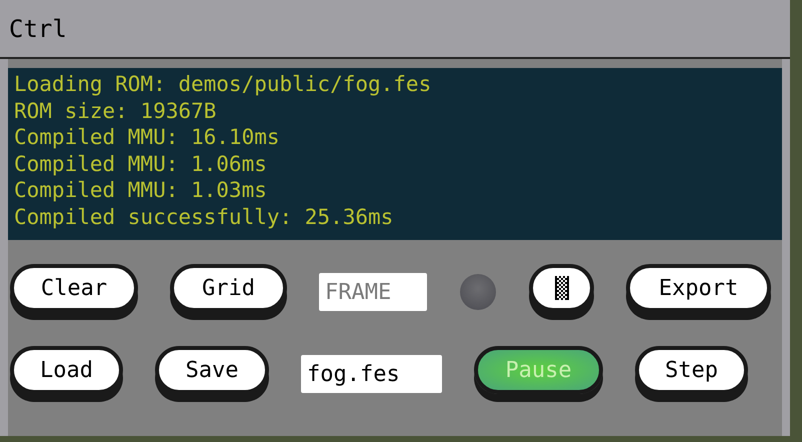 Image resolution: width=802 pixels, height=442 pixels. What do you see at coordinates (561, 288) in the screenshot?
I see `checker-icon` at bounding box center [561, 288].